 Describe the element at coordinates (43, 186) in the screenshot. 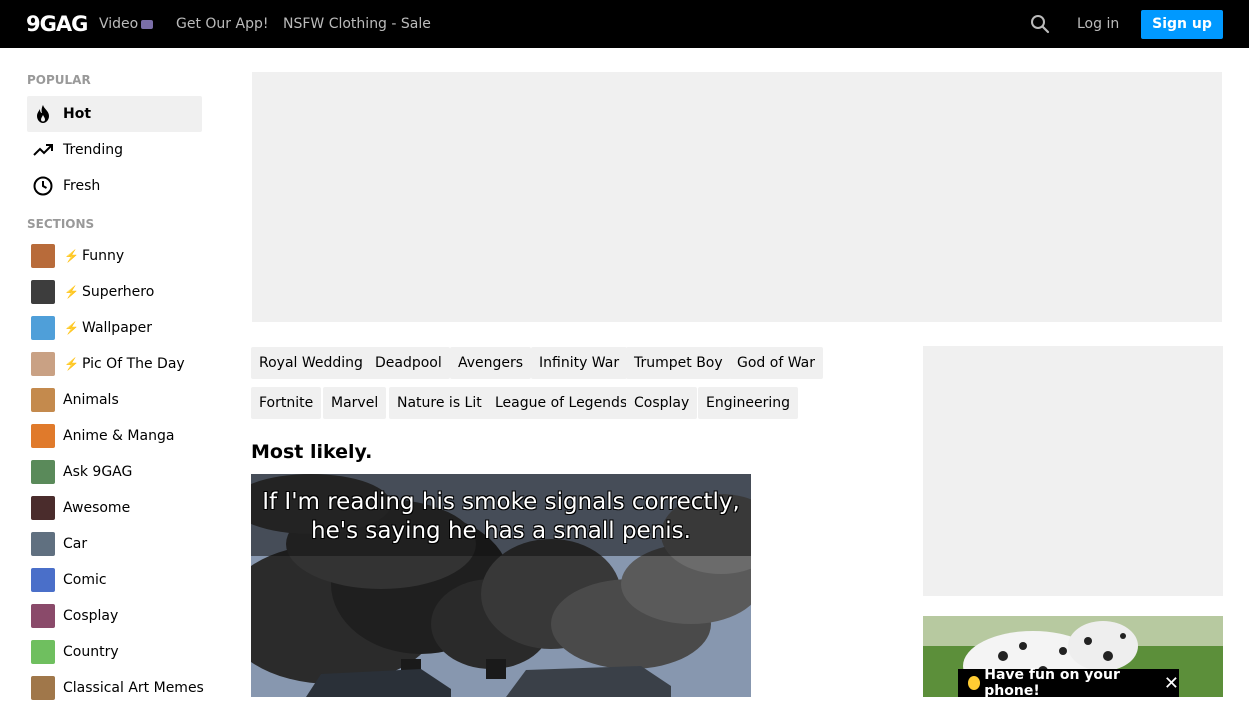

I see `clock-icon` at that location.